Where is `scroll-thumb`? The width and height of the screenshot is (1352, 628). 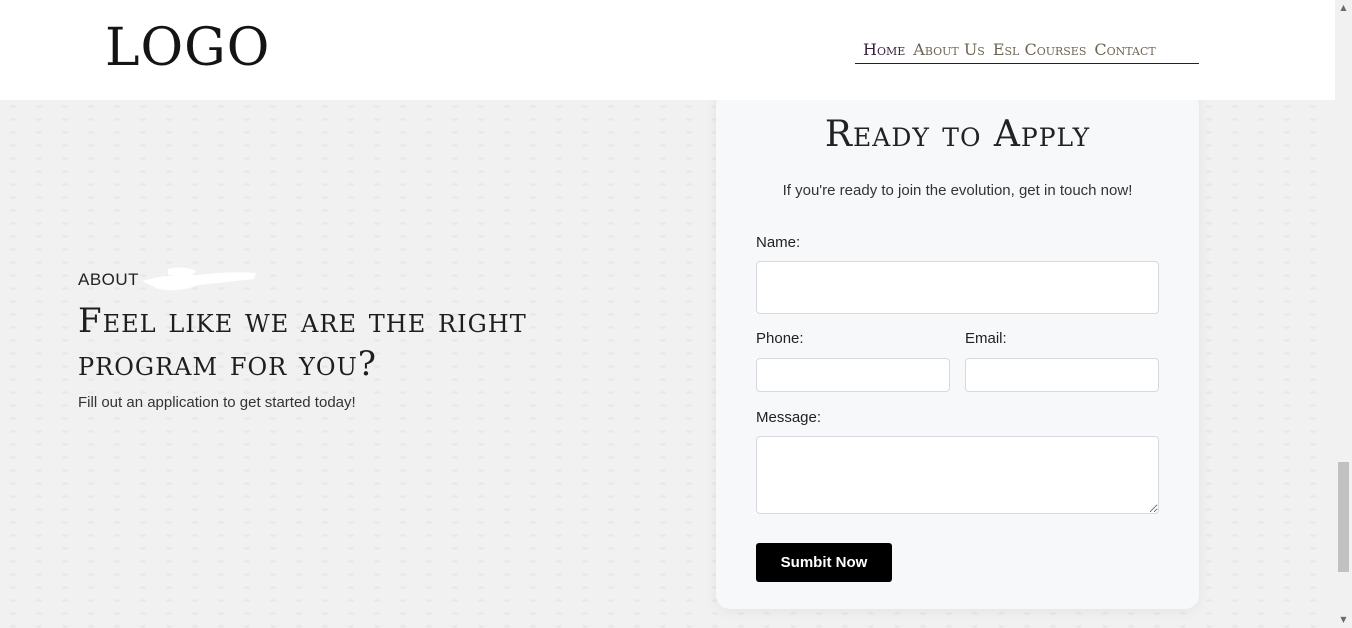
scroll-thumb is located at coordinates (1343, 517).